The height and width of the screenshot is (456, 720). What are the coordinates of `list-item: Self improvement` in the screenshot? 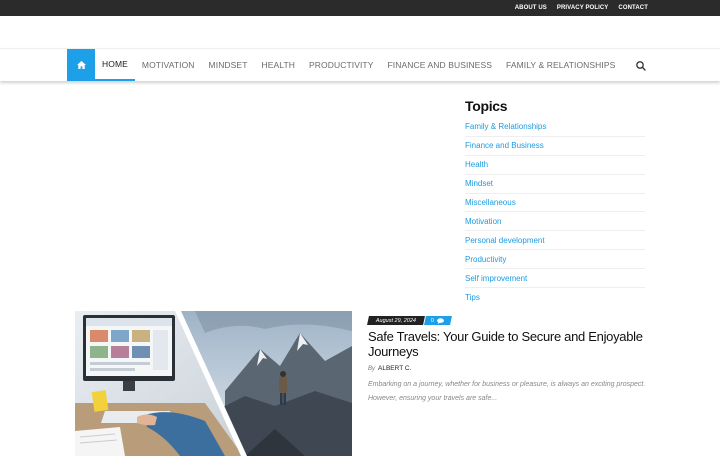 It's located at (555, 279).